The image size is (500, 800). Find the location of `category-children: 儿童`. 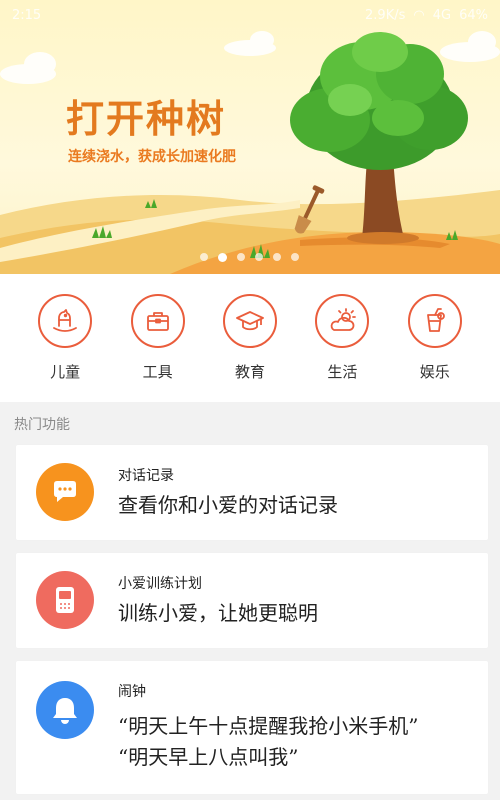

category-children: 儿童 is located at coordinates (65, 348).